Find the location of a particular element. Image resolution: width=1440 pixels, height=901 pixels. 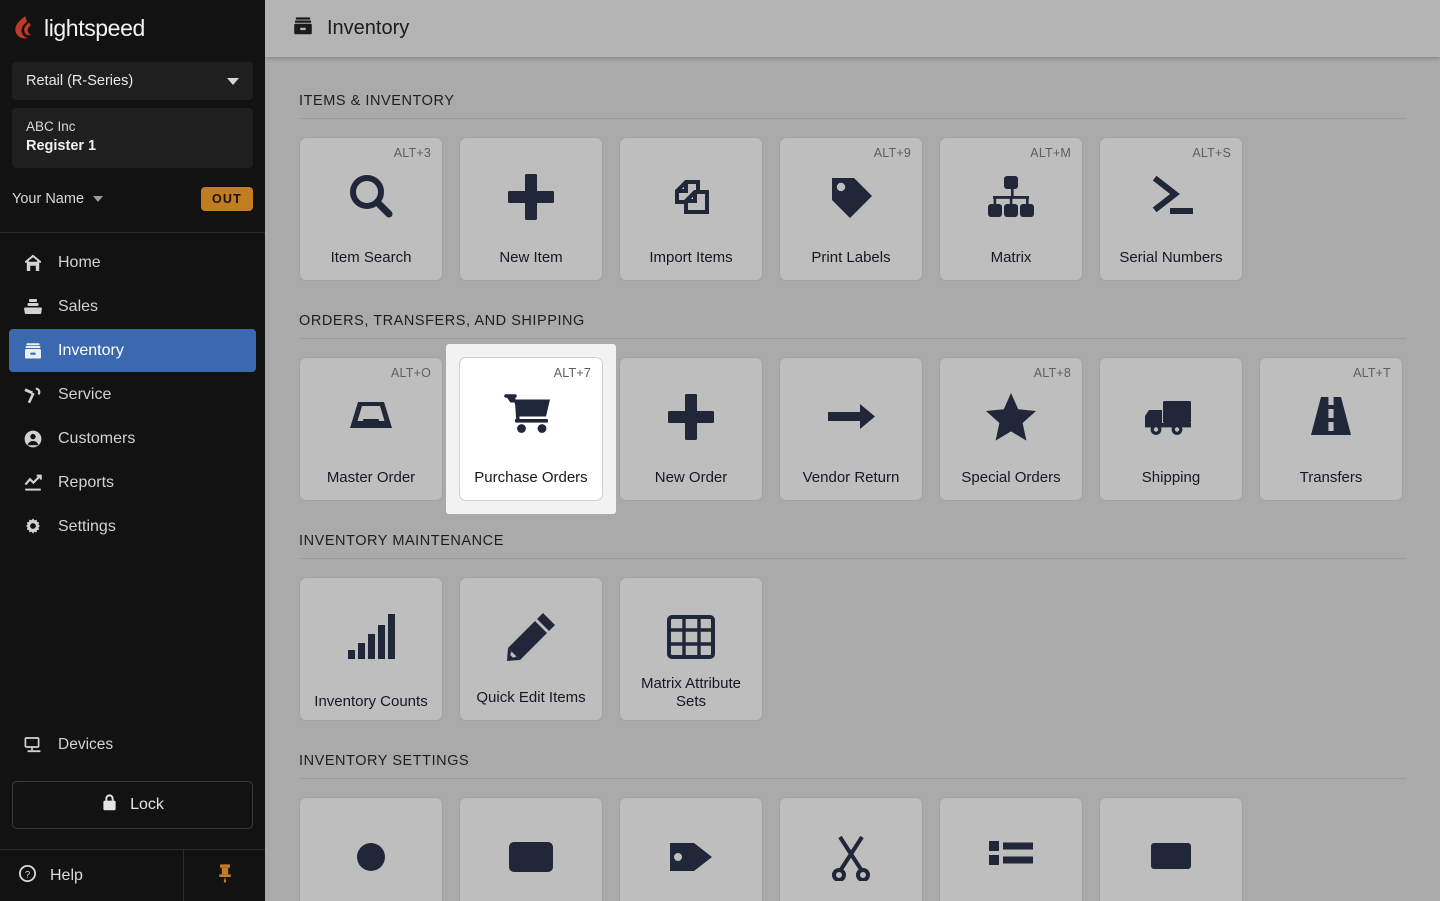

sidebar-item-label: Customers is located at coordinates (97, 438).